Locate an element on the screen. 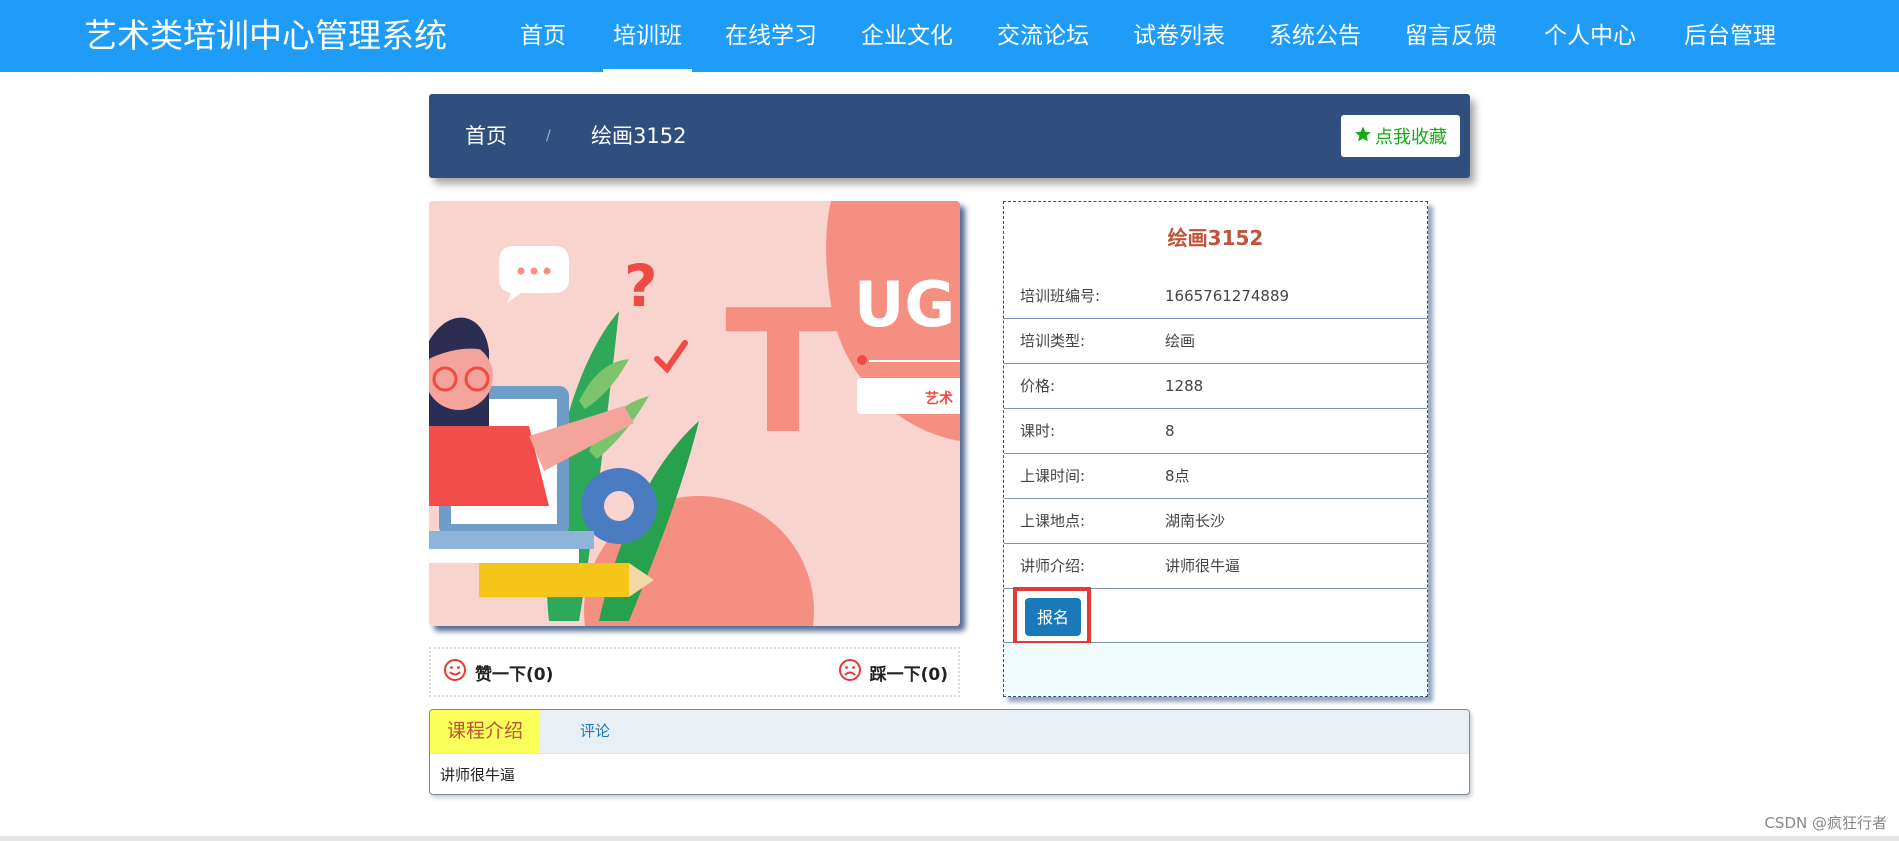 The image size is (1899, 841). watermark: CSDN @疯狂行者 is located at coordinates (1825, 823).